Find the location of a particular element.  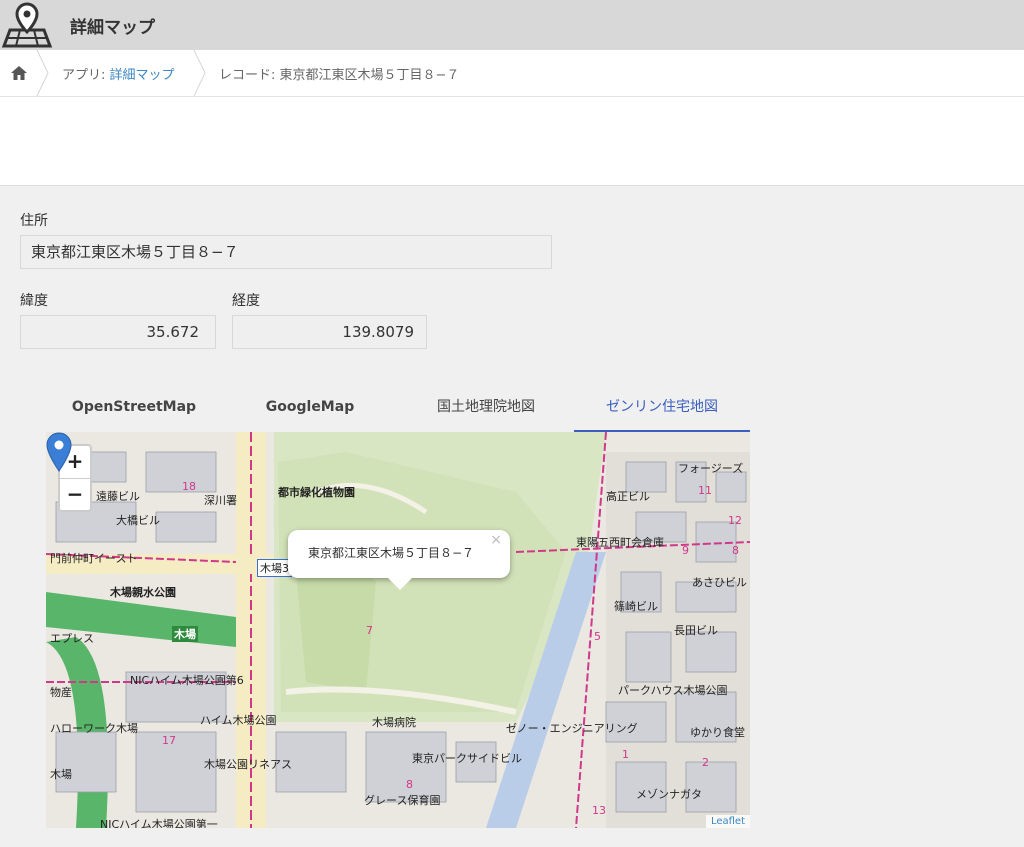

popup-tip is located at coordinates (400, 584).